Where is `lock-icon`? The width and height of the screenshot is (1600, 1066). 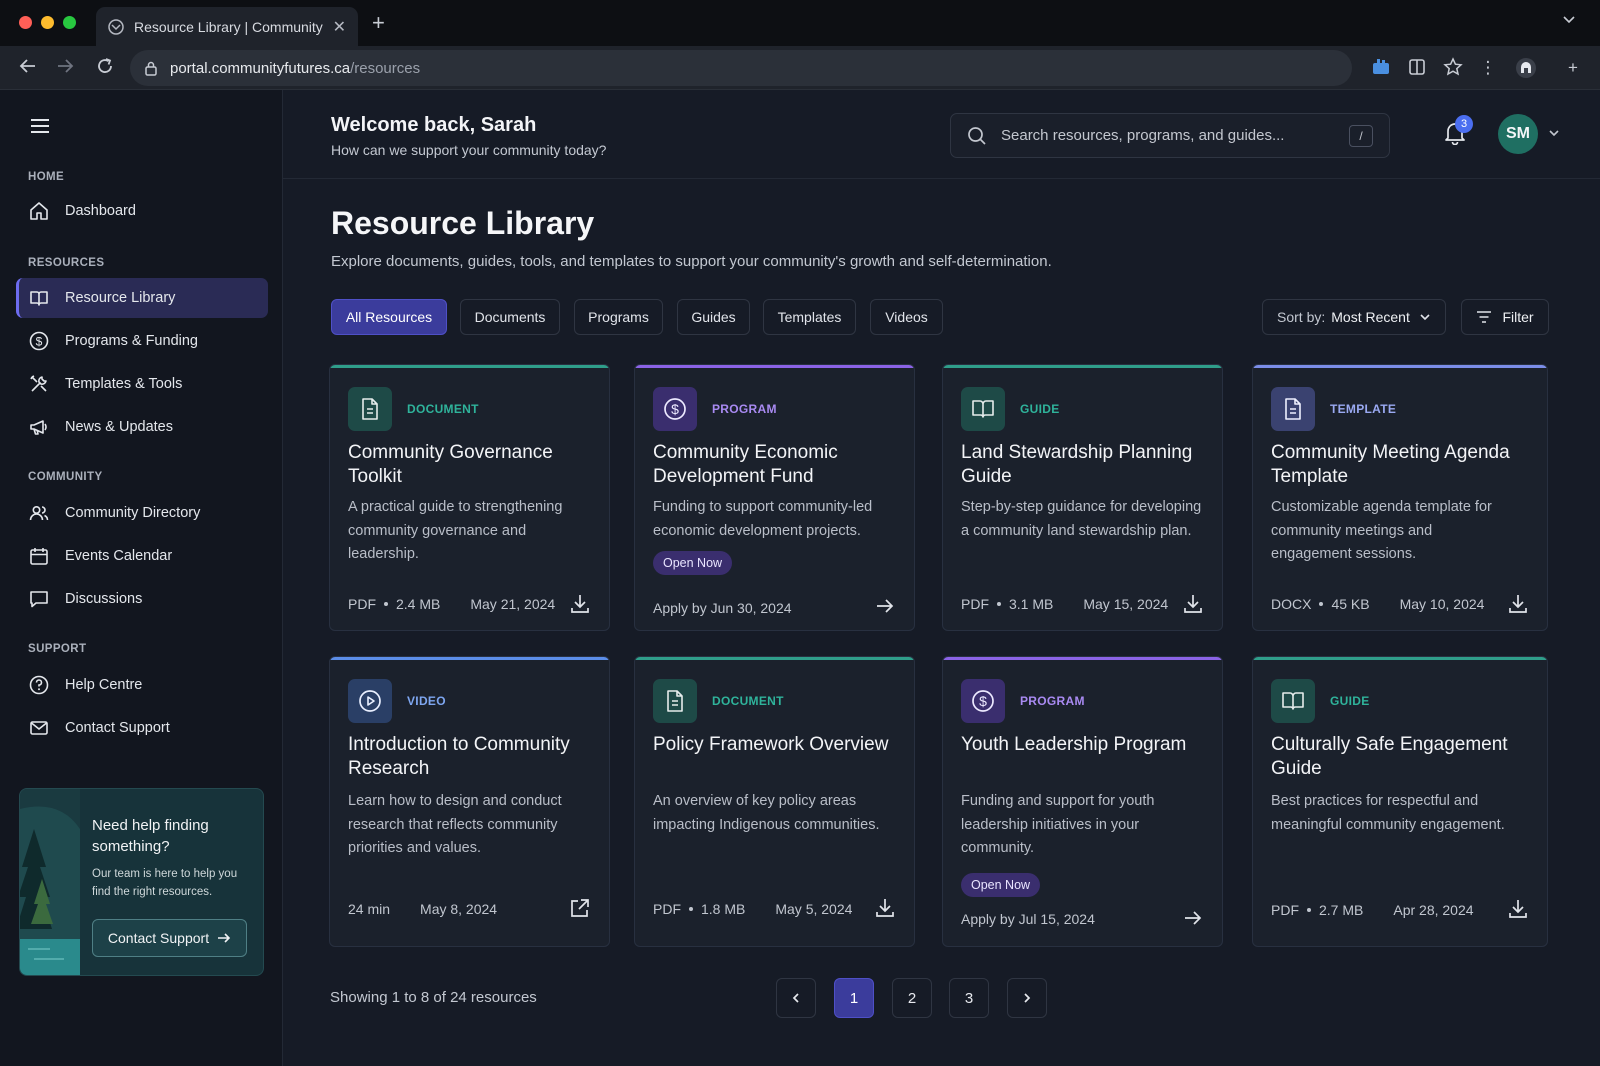
lock-icon is located at coordinates (151, 68).